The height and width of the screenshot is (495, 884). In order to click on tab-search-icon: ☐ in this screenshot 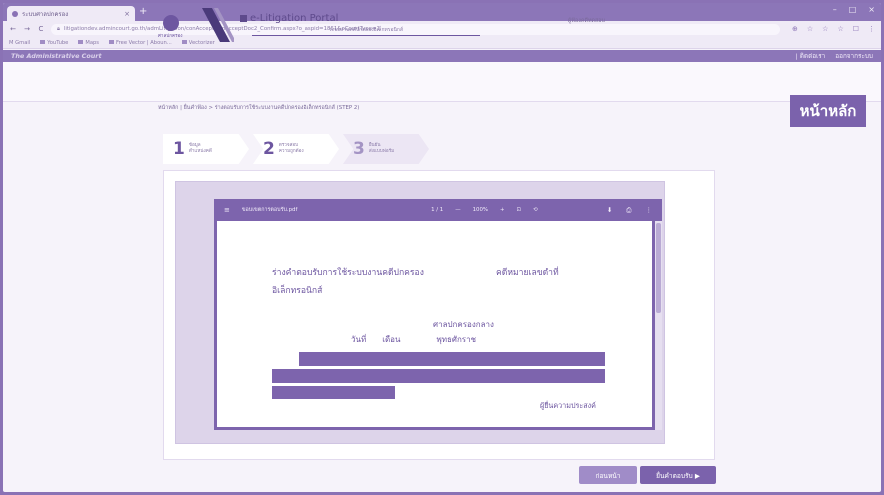, I will do `click(856, 29)`.